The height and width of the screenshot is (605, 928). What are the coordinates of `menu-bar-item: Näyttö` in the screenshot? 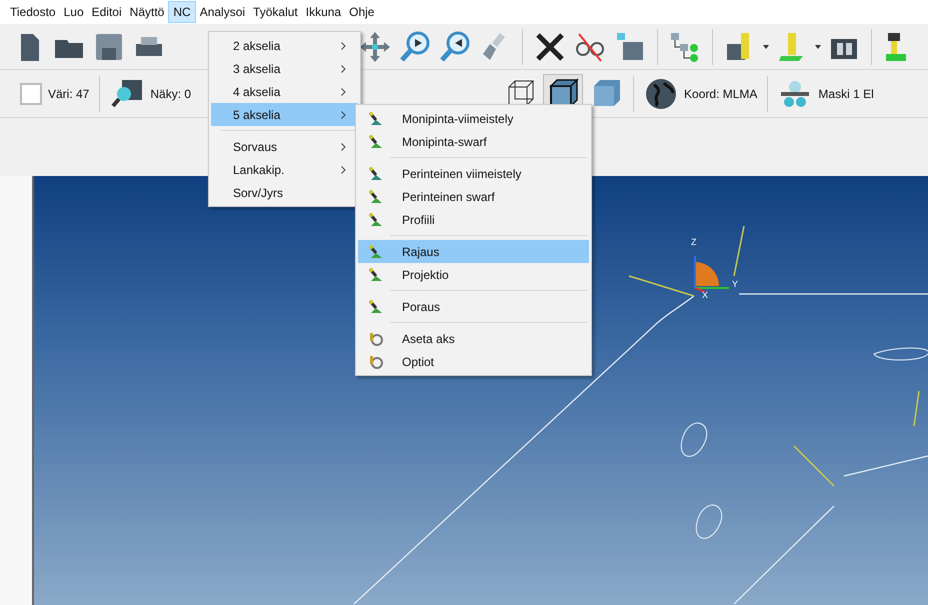 It's located at (147, 12).